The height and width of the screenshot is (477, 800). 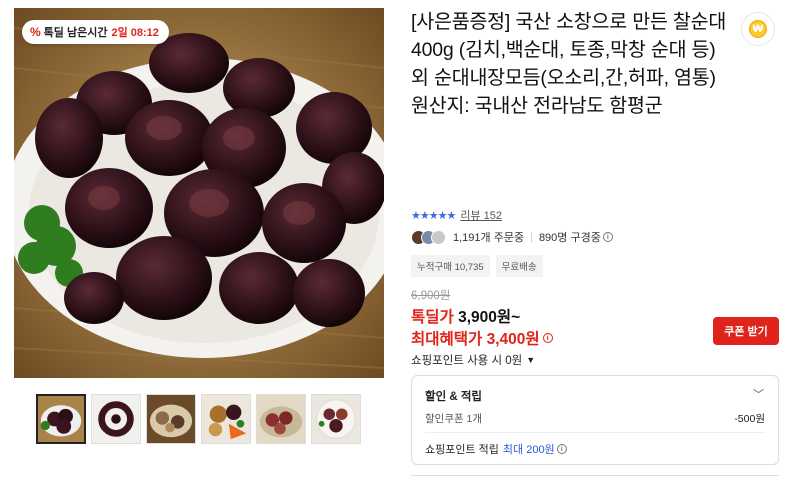 What do you see at coordinates (135, 33) in the screenshot?
I see `deal-remaining-time: 2일 08:12` at bounding box center [135, 33].